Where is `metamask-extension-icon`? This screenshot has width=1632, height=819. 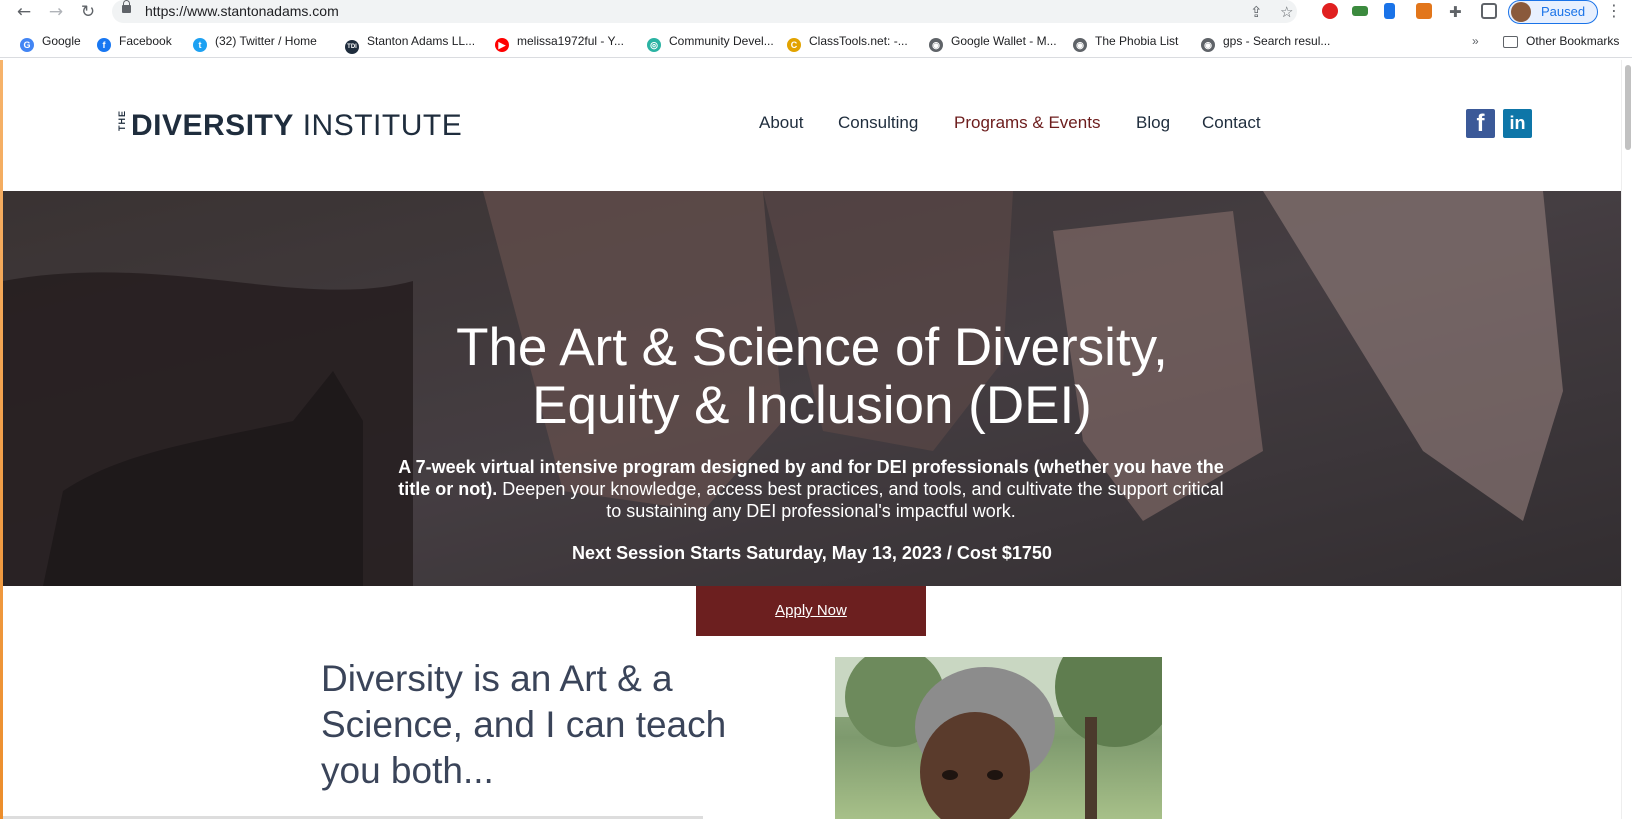
metamask-extension-icon is located at coordinates (1424, 11).